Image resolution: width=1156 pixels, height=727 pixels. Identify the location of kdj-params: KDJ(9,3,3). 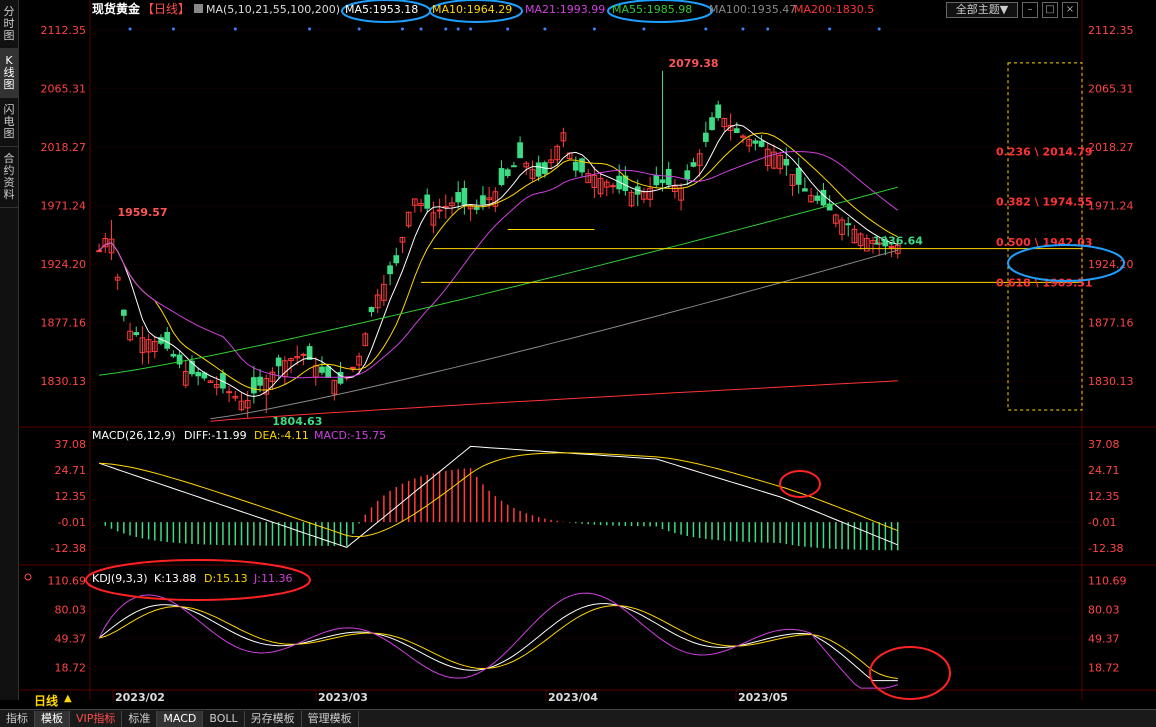
(120, 578).